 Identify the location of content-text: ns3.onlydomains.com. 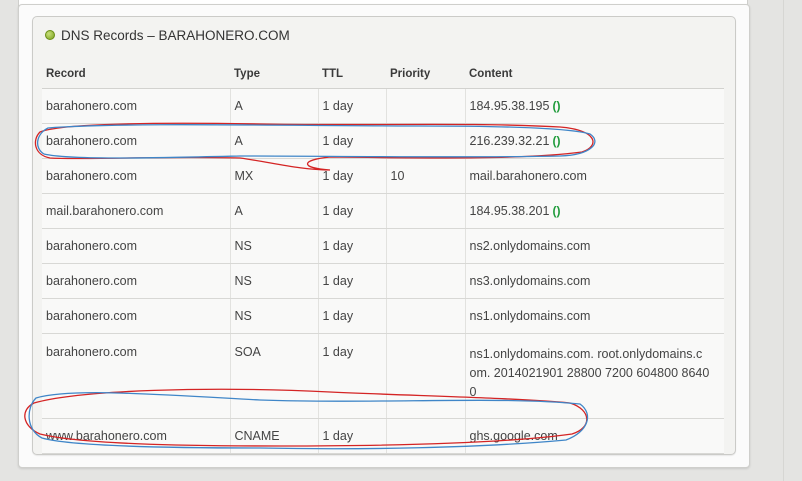
(530, 281).